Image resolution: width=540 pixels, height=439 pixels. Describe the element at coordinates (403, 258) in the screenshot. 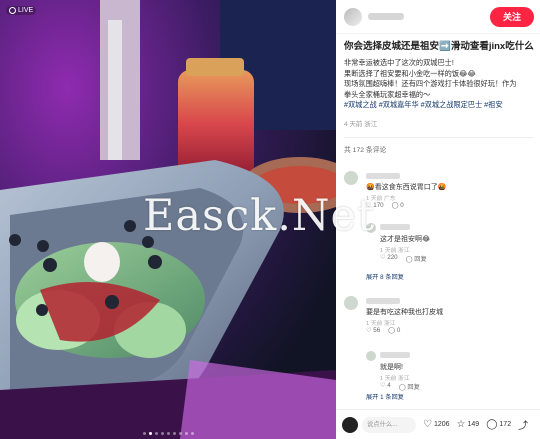

I see `reply-actions: ♡ 220 ◯ 回复` at that location.